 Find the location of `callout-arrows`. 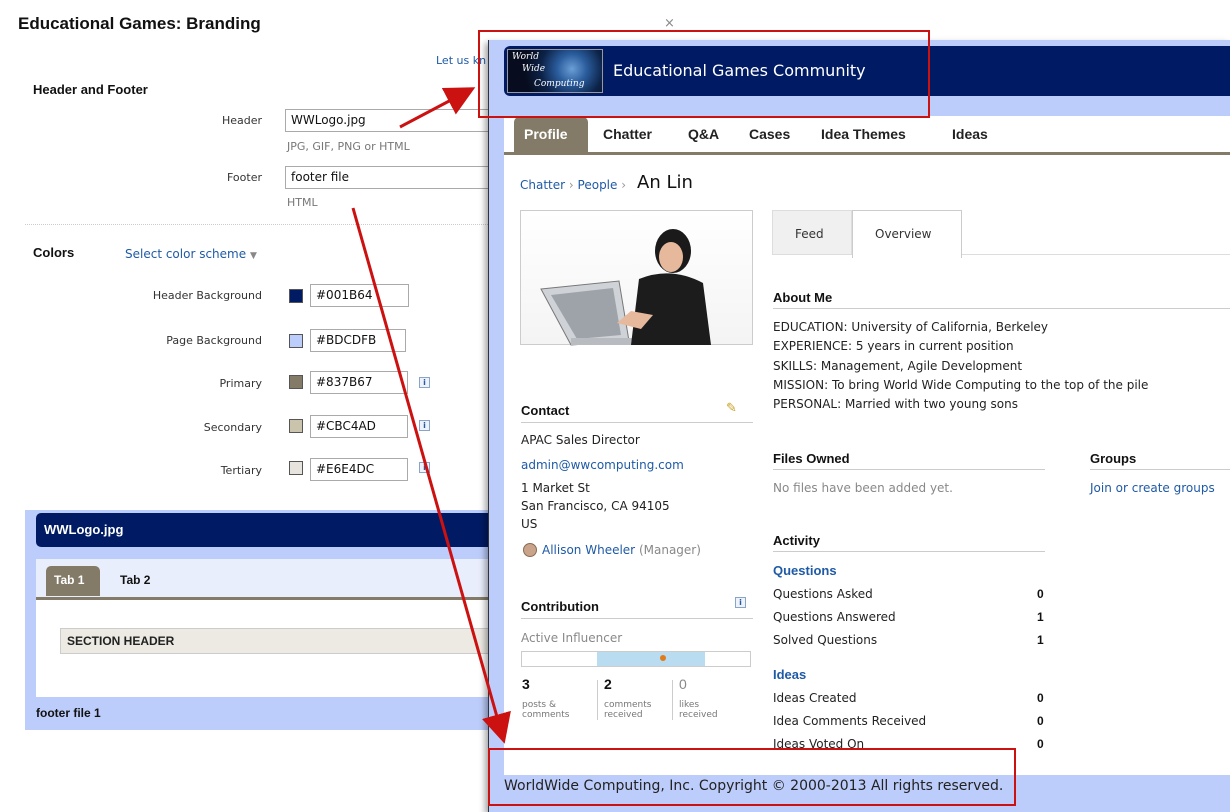

callout-arrows is located at coordinates (431, 415).